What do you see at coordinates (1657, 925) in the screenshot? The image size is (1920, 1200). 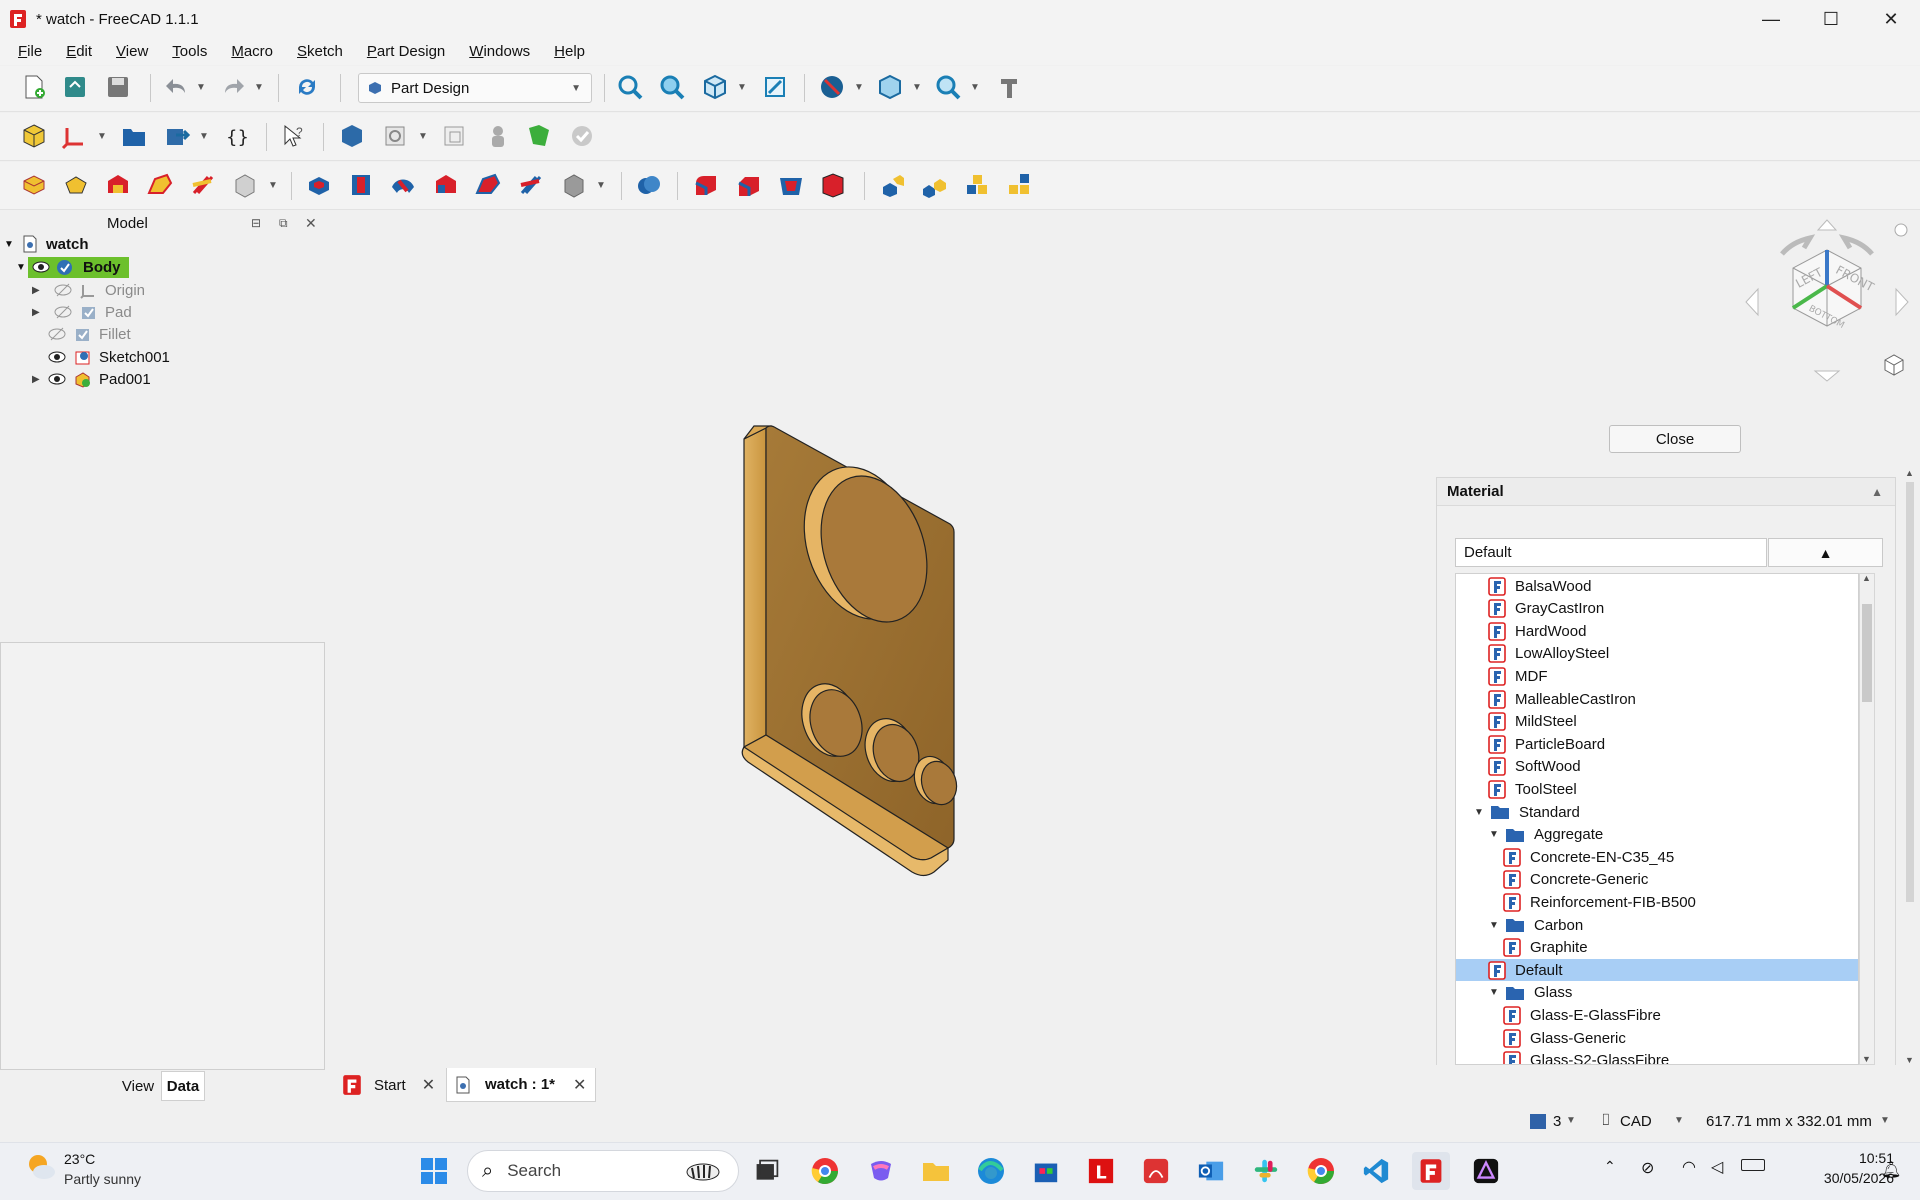 I see `material-folder: ▼ Carbon` at bounding box center [1657, 925].